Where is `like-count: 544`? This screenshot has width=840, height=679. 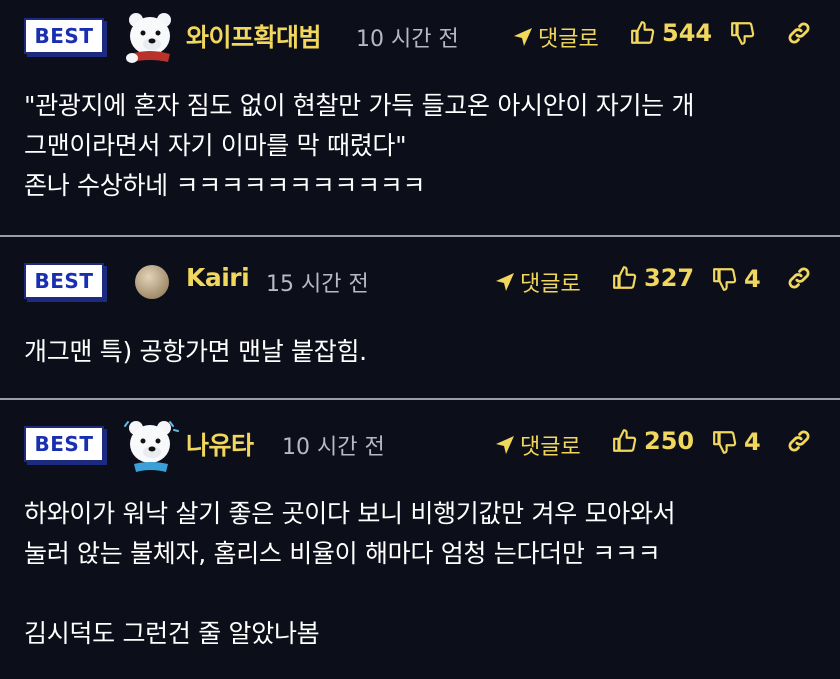
like-count: 544 is located at coordinates (687, 33).